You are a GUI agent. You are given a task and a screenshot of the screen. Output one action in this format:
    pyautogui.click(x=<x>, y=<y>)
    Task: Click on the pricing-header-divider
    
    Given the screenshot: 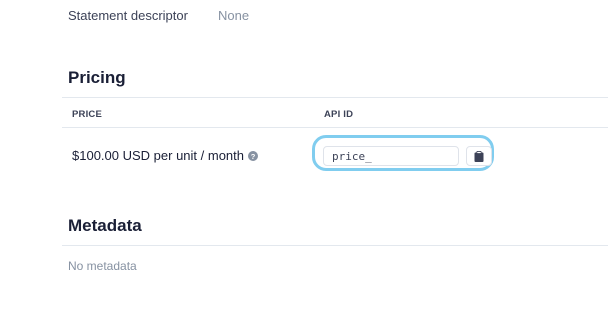 What is the action you would take?
    pyautogui.click(x=335, y=127)
    